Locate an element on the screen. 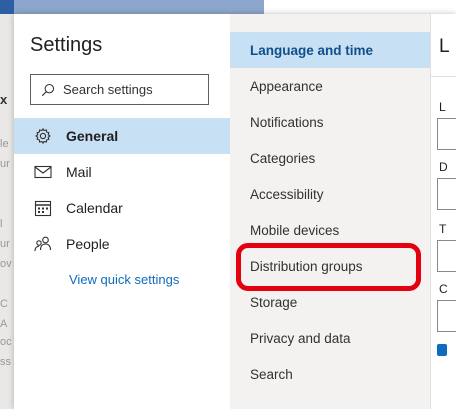  background-text: x is located at coordinates (4, 99).